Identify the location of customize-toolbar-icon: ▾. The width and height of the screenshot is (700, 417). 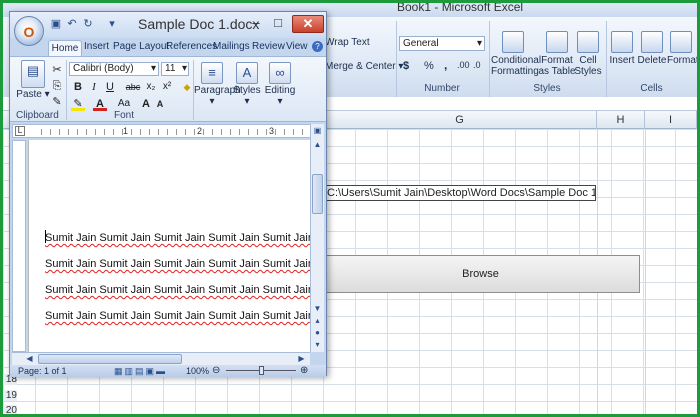
(112, 24).